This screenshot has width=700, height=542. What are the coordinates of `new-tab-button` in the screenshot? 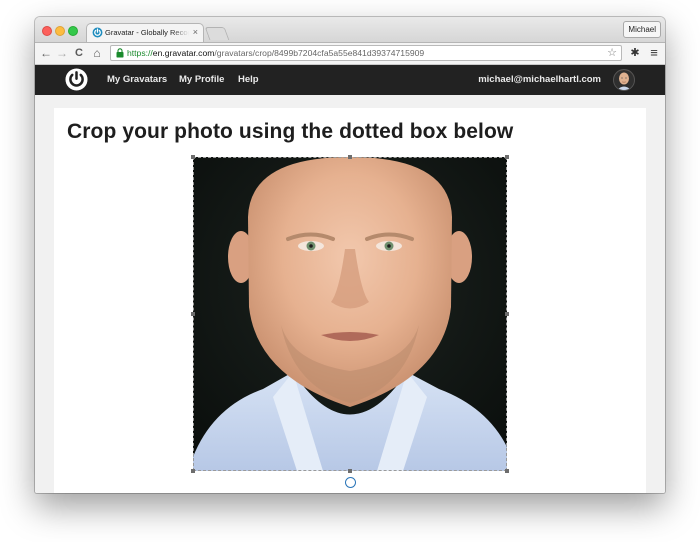 It's located at (217, 33).